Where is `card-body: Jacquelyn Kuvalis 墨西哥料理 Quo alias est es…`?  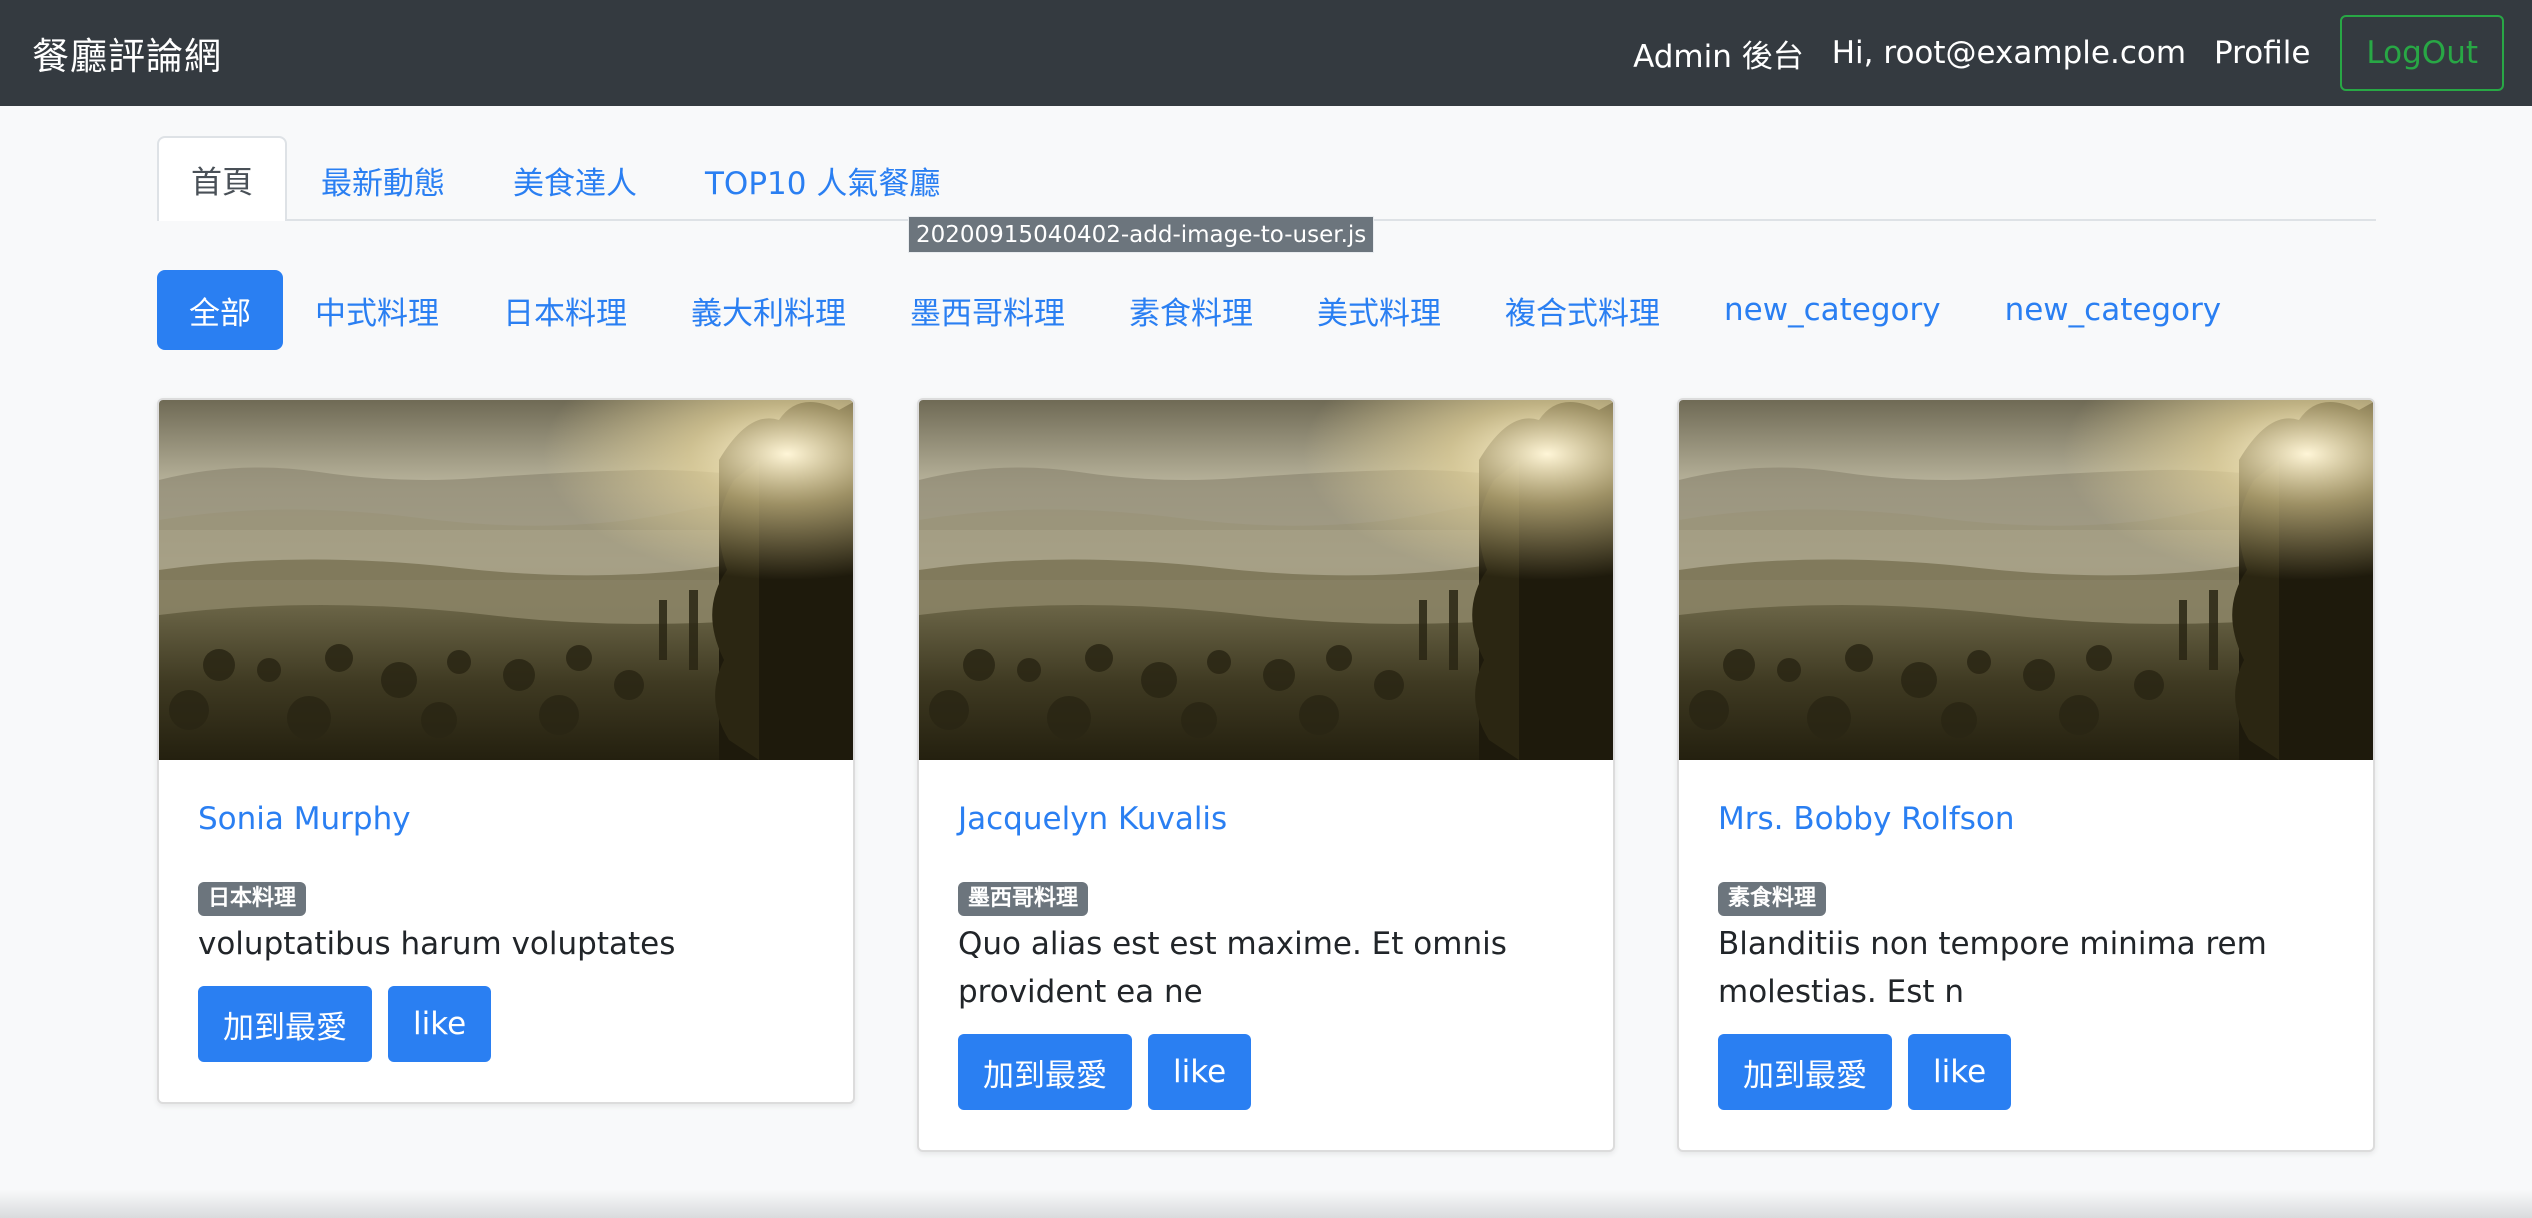 card-body: Jacquelyn Kuvalis 墨西哥料理 Quo alias est es… is located at coordinates (1266, 955).